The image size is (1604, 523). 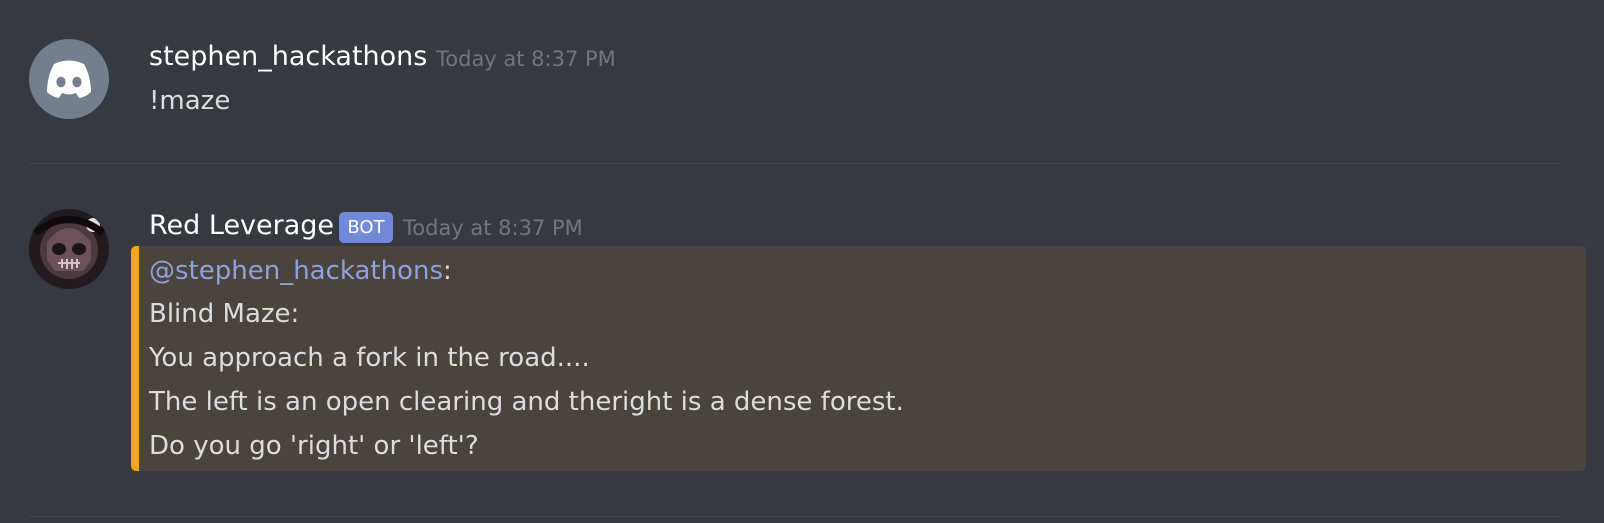 What do you see at coordinates (366, 227) in the screenshot?
I see `bot-tag: BOT` at bounding box center [366, 227].